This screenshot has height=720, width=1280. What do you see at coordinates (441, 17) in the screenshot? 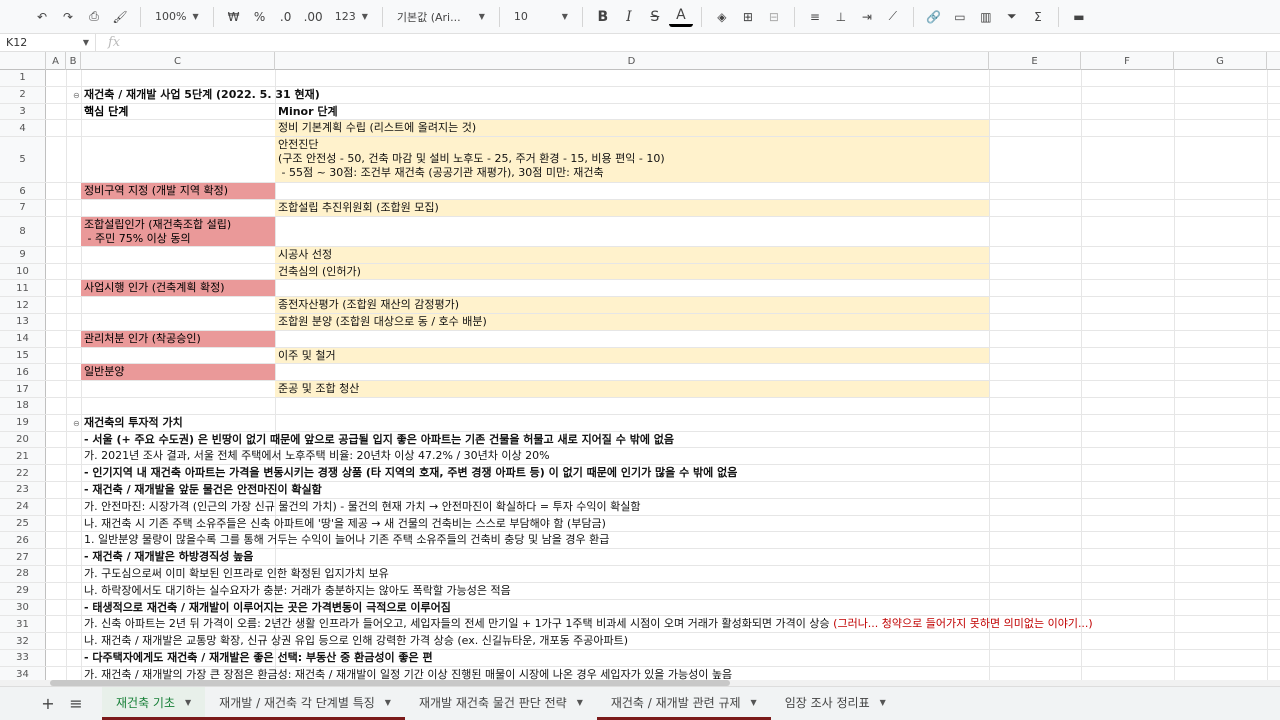
I see `font-select: 기본값 (Ari... ▼` at bounding box center [441, 17].